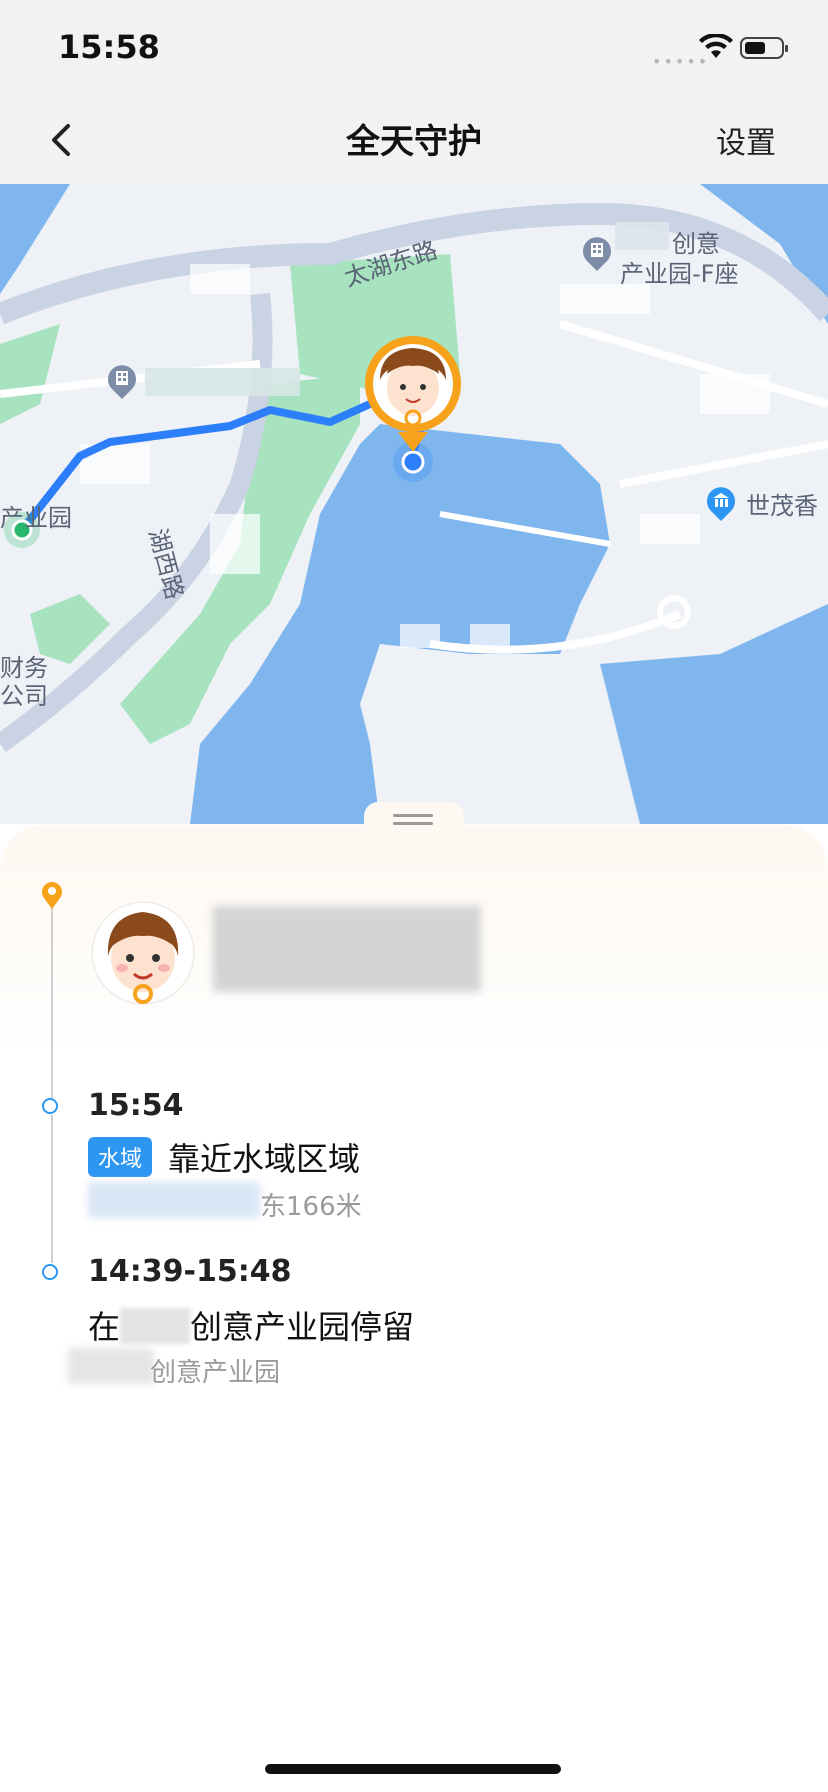 Image resolution: width=828 pixels, height=1792 pixels. What do you see at coordinates (104, 1327) in the screenshot?
I see `event-title-prefix: 在` at bounding box center [104, 1327].